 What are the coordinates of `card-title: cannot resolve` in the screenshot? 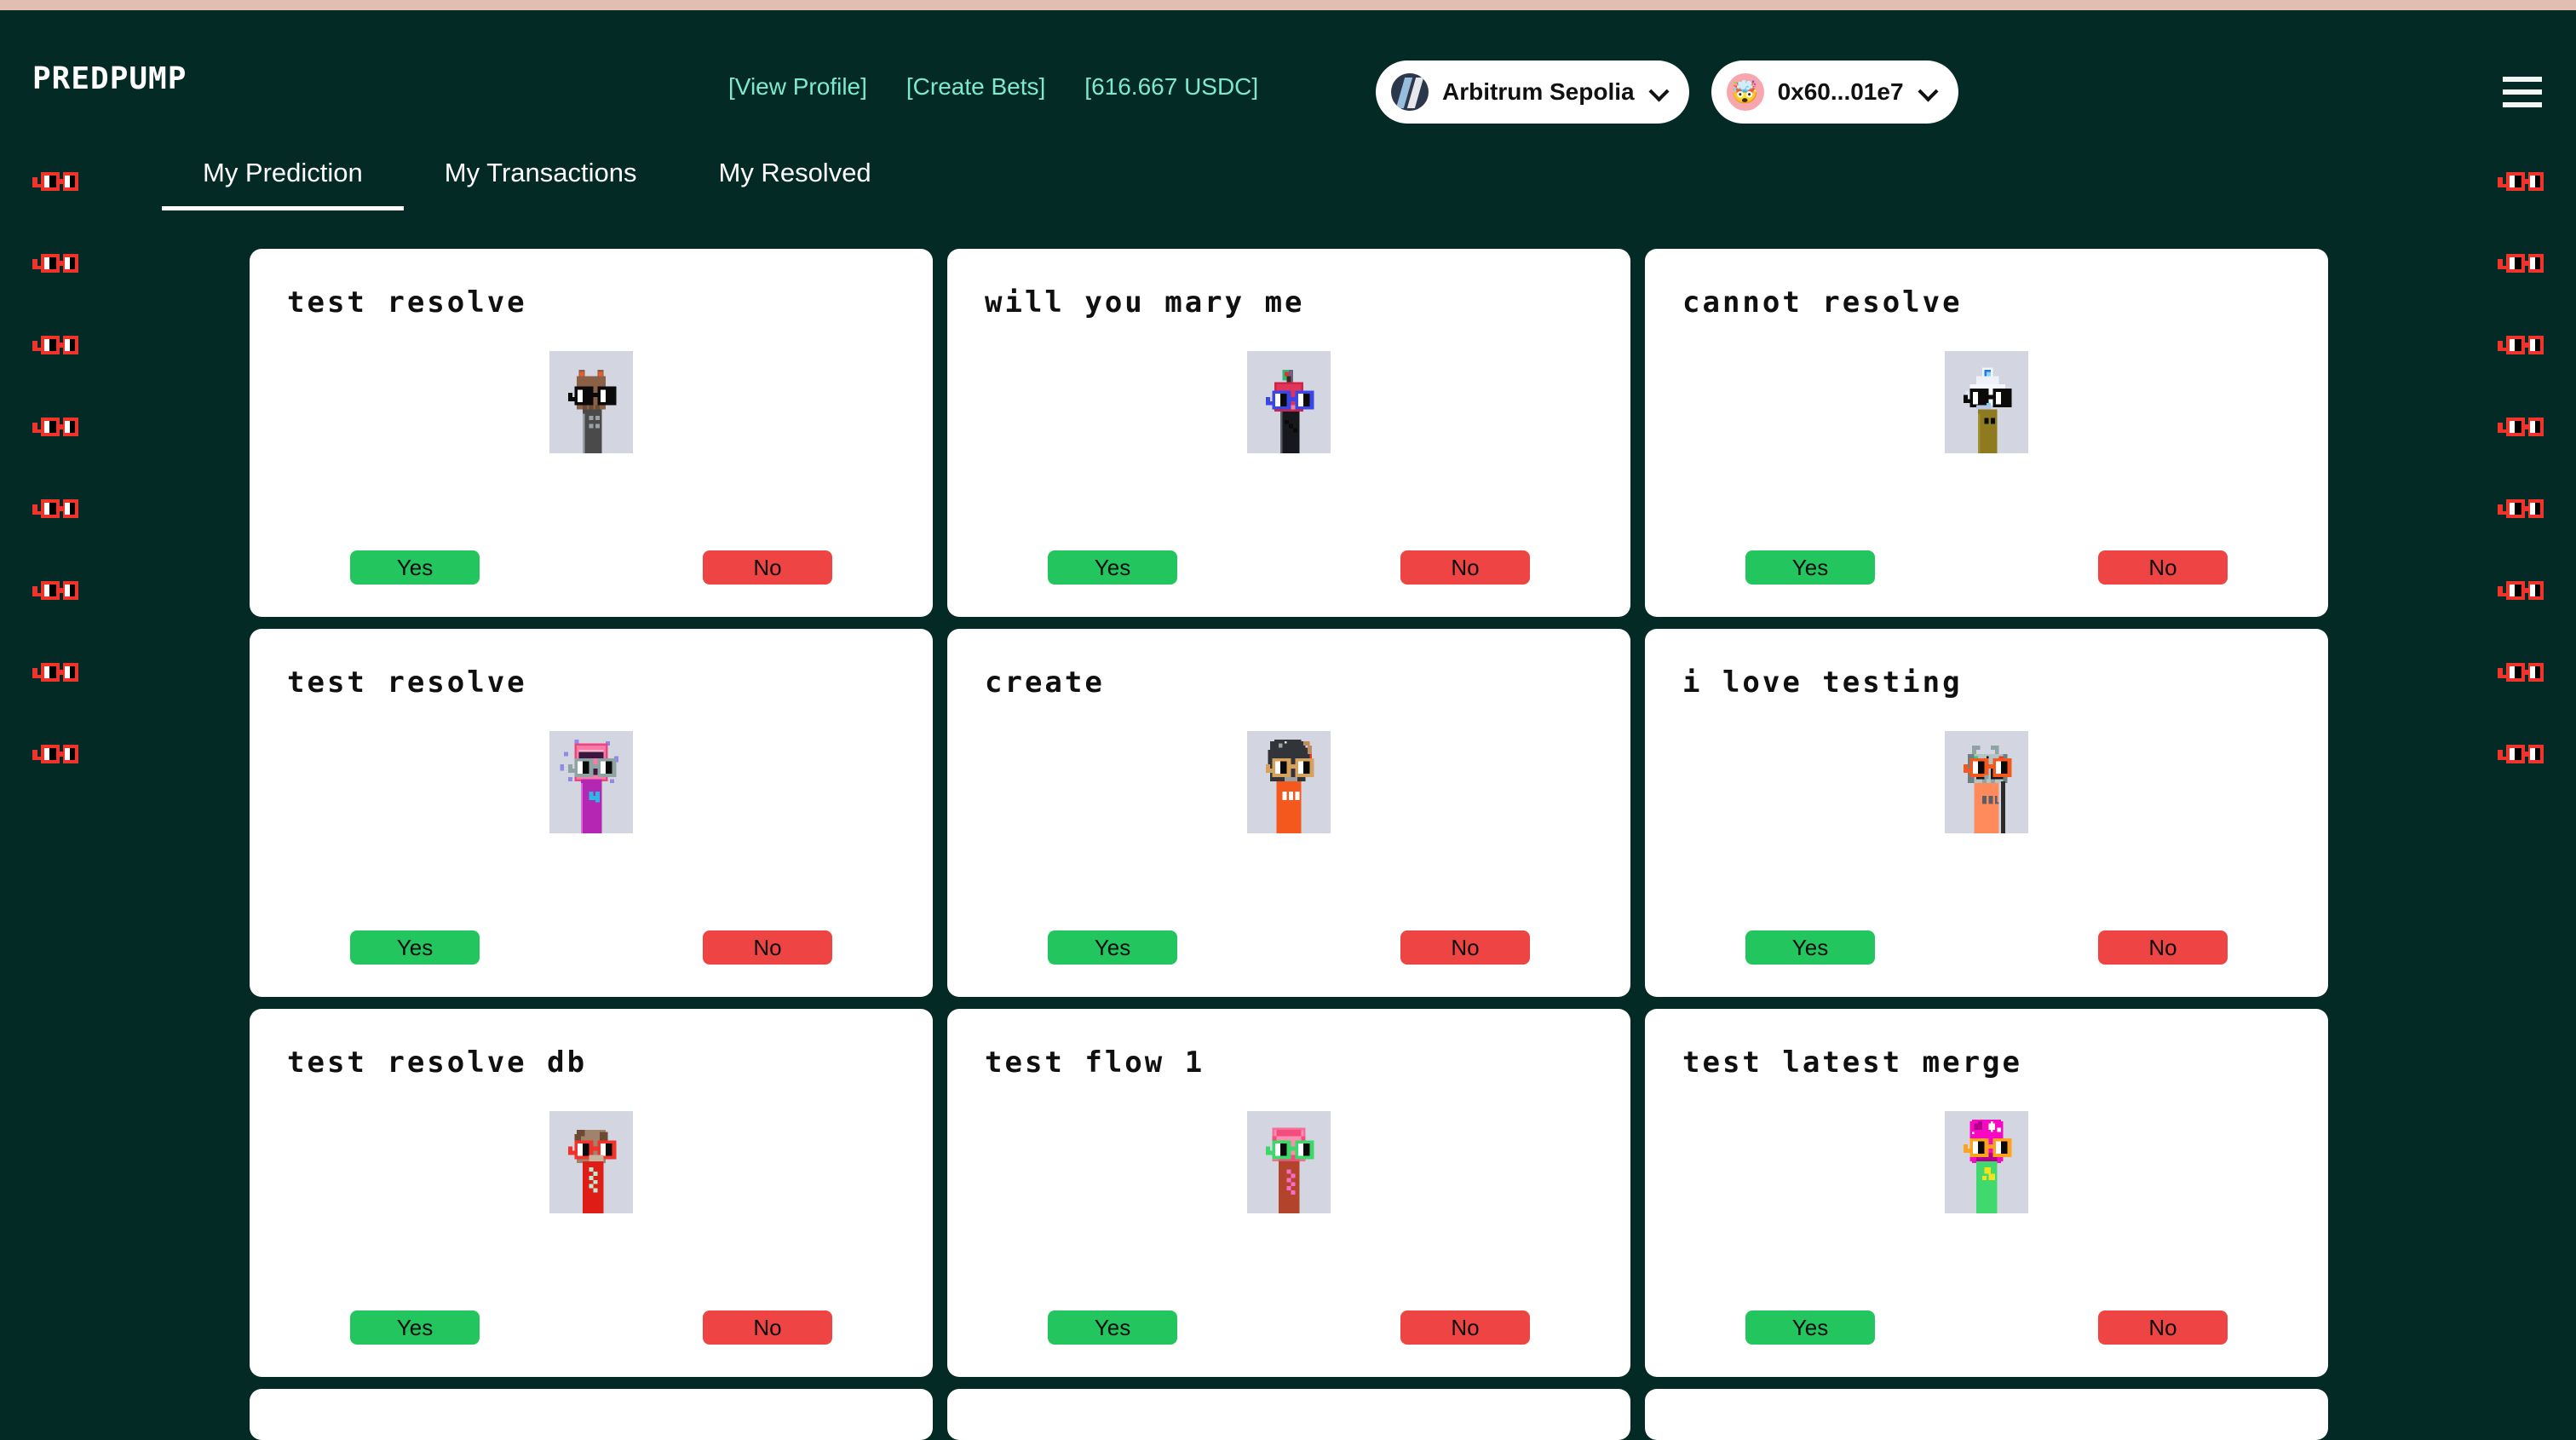 It's located at (1822, 303).